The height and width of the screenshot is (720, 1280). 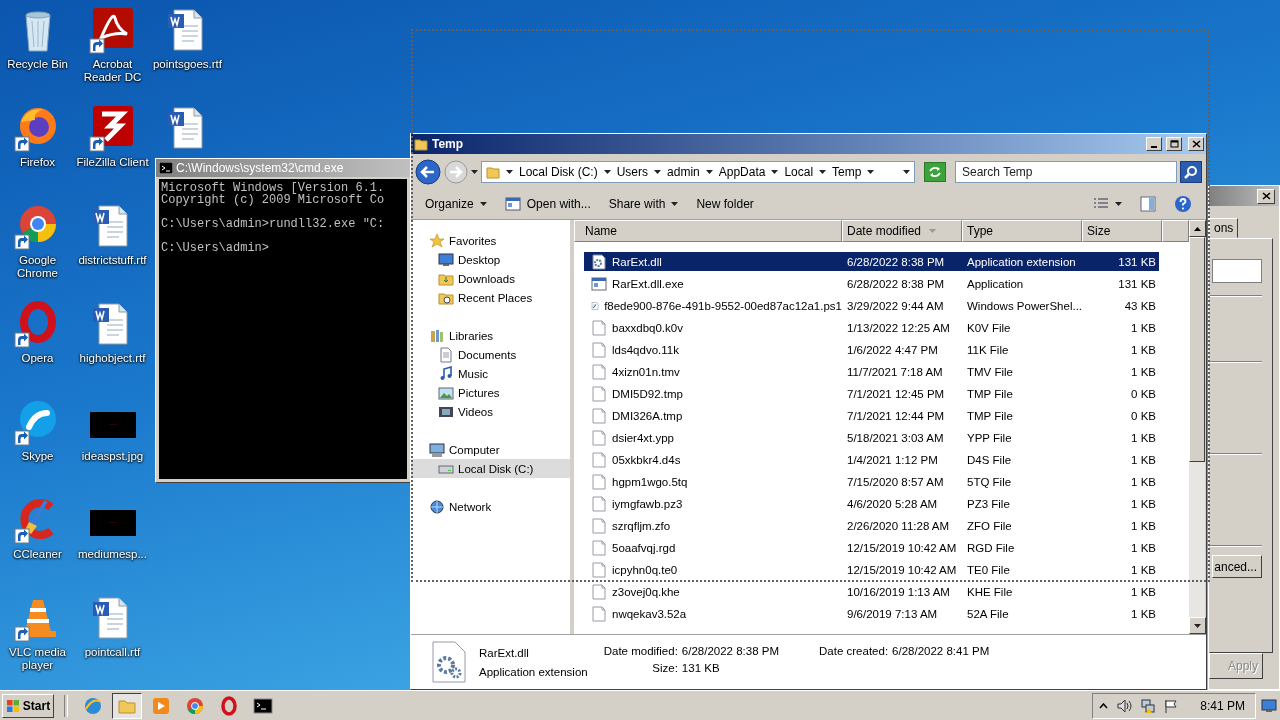 What do you see at coordinates (644, 547) in the screenshot?
I see `file-name: 5oaafvqj.rgd` at bounding box center [644, 547].